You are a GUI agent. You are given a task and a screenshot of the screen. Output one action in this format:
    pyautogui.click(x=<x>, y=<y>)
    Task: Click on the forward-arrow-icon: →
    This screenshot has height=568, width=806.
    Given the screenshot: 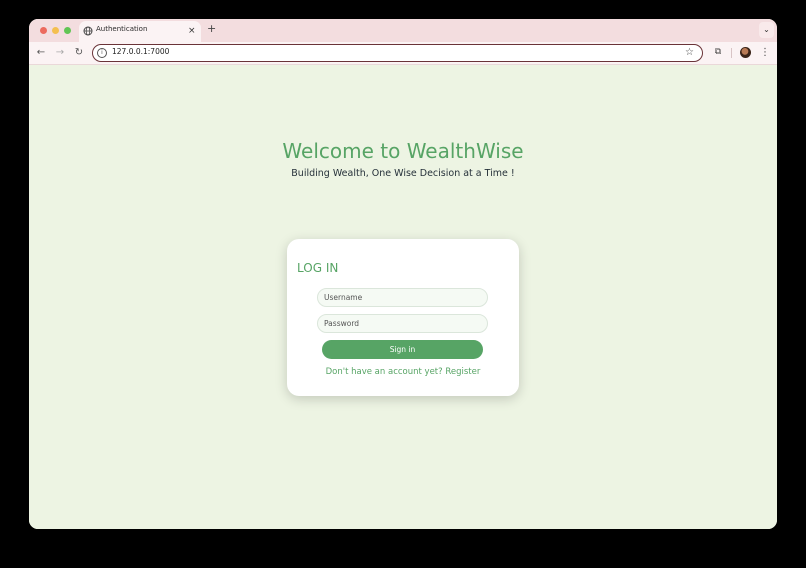 What is the action you would take?
    pyautogui.click(x=60, y=53)
    